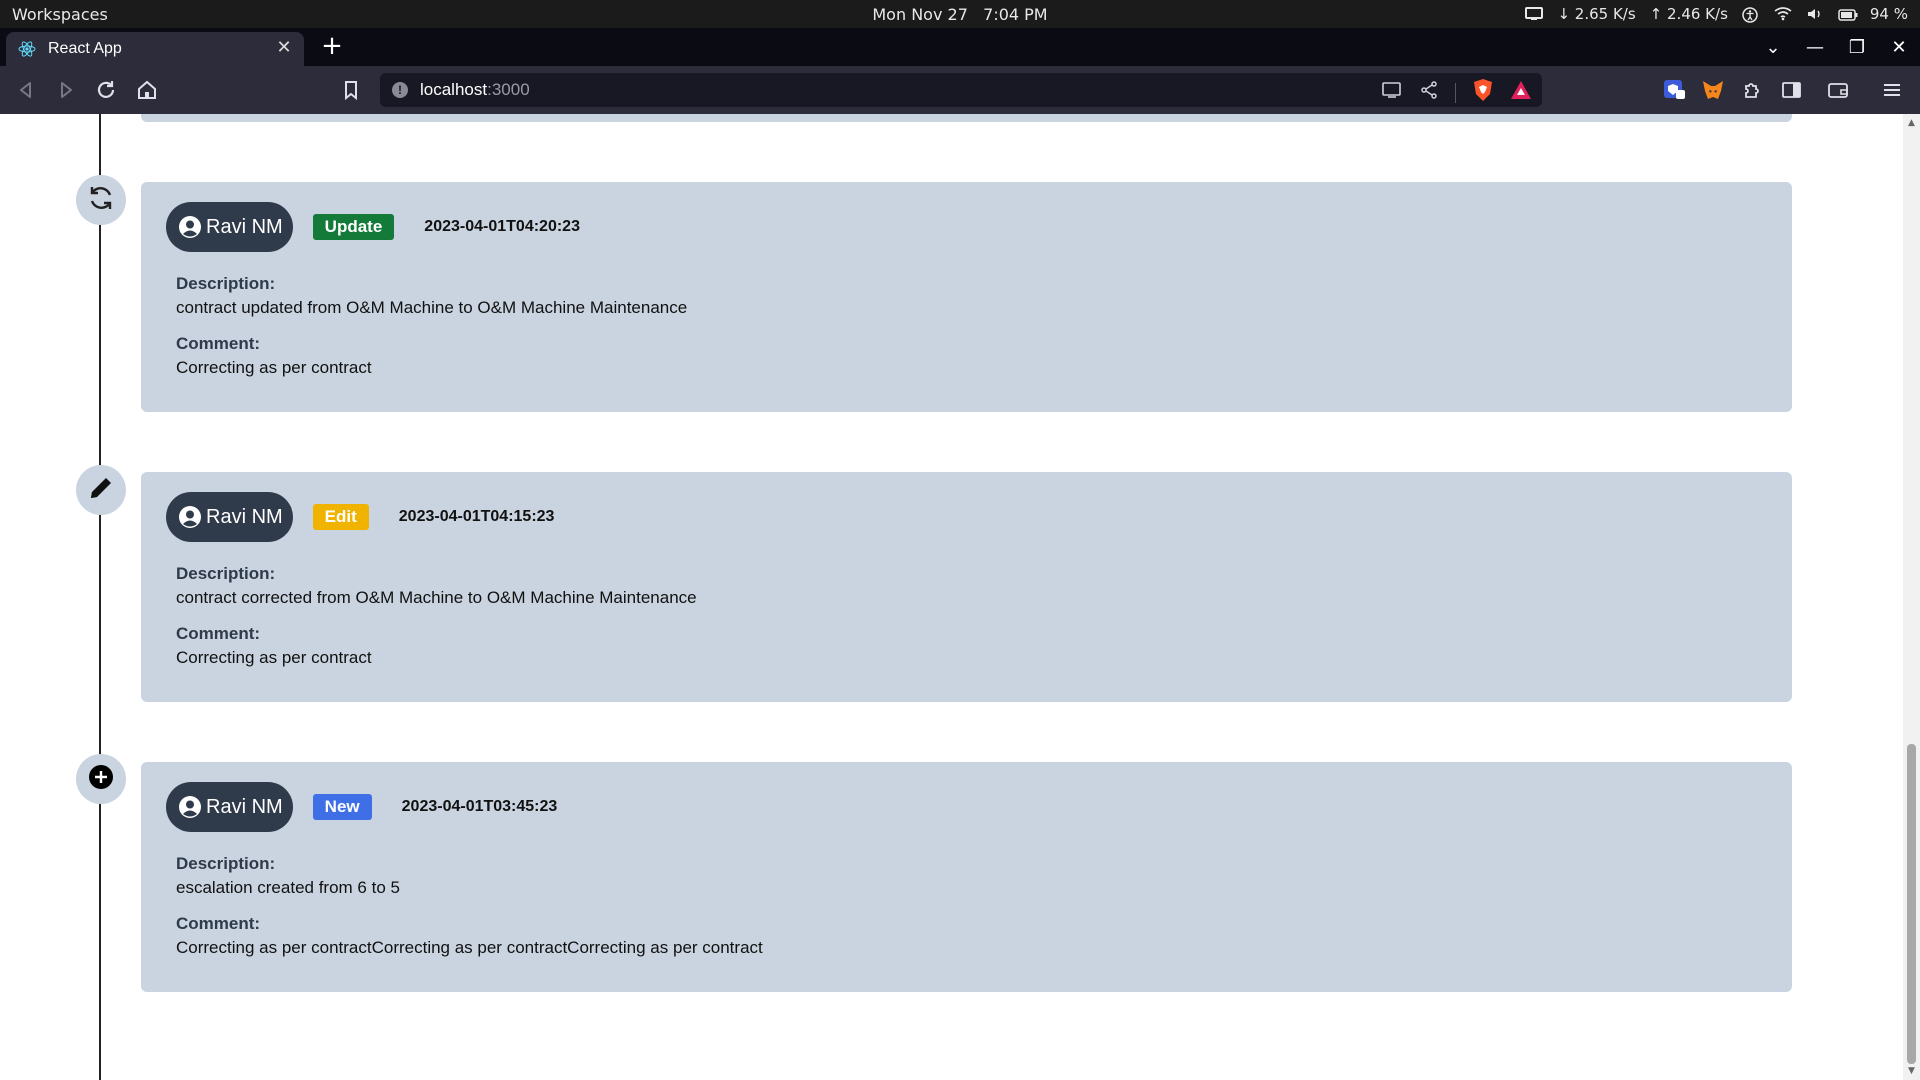  Describe the element at coordinates (1534, 14) in the screenshot. I see `screen-share-icon` at that location.